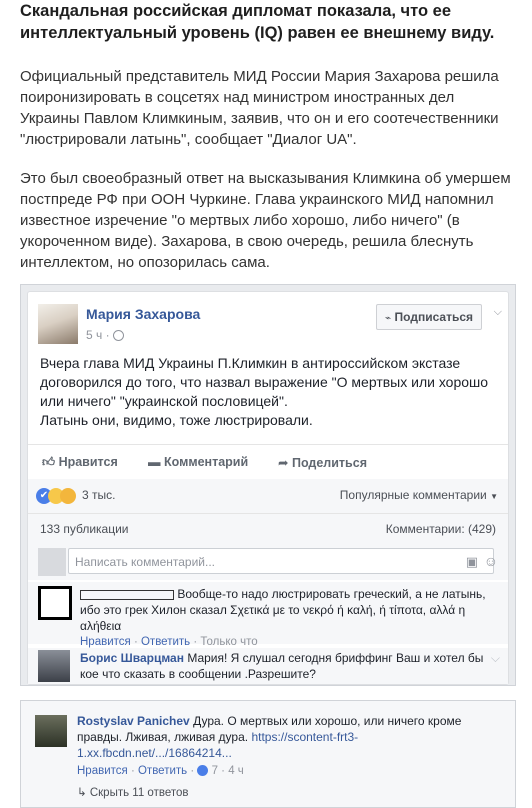 This screenshot has height=808, width=532. What do you see at coordinates (283, 463) in the screenshot?
I see `share-icon: ➦` at bounding box center [283, 463].